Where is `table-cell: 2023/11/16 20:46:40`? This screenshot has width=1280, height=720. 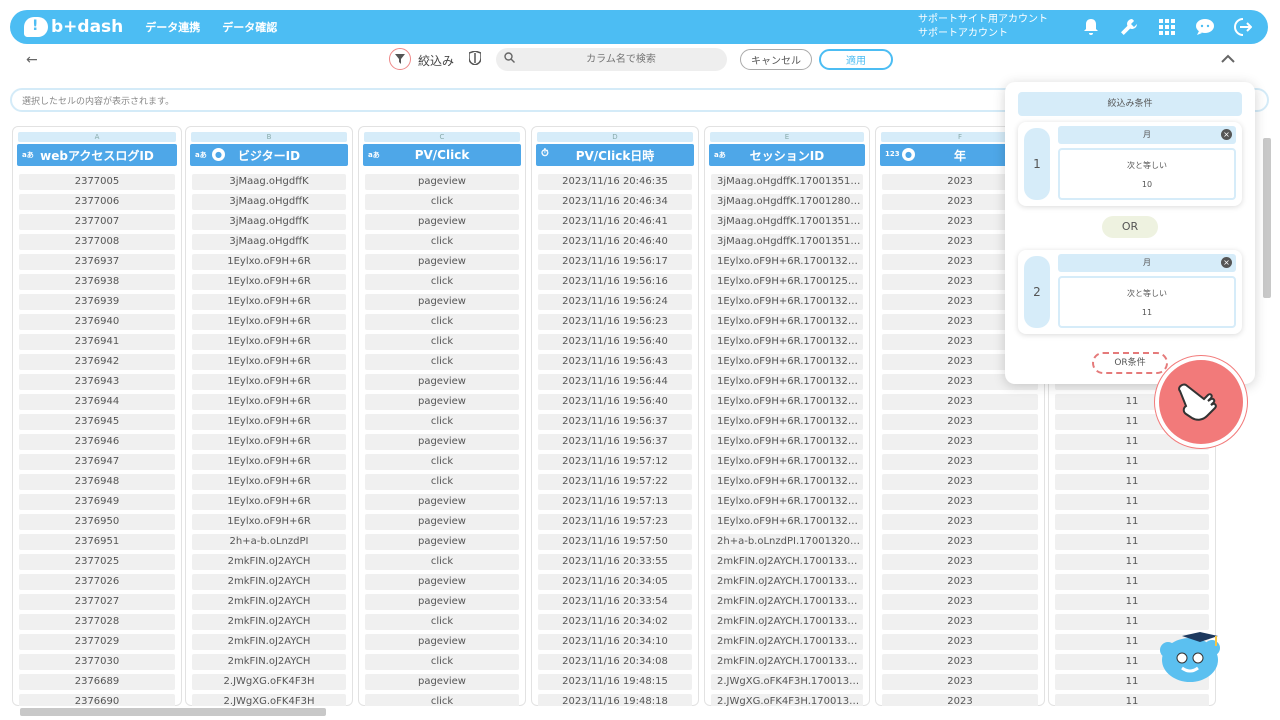
table-cell: 2023/11/16 20:46:40 is located at coordinates (615, 242).